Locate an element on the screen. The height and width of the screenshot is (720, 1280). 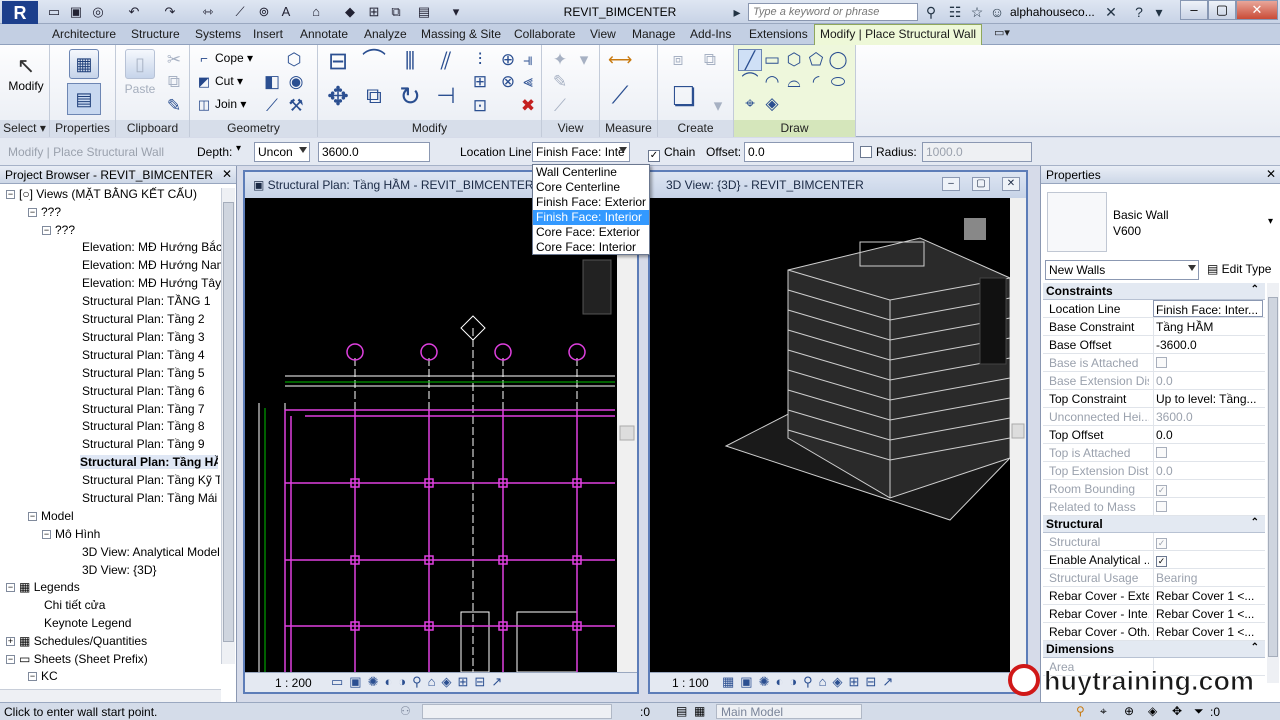
browser-hscrollbar is located at coordinates (110, 696).